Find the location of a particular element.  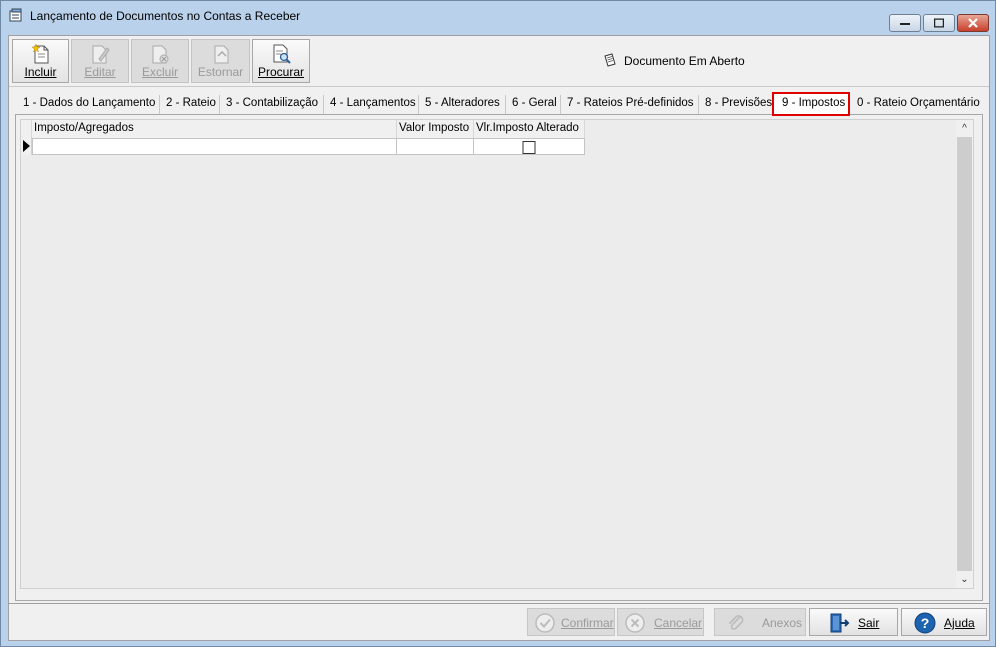

cell-valor-imposto is located at coordinates (435, 146).